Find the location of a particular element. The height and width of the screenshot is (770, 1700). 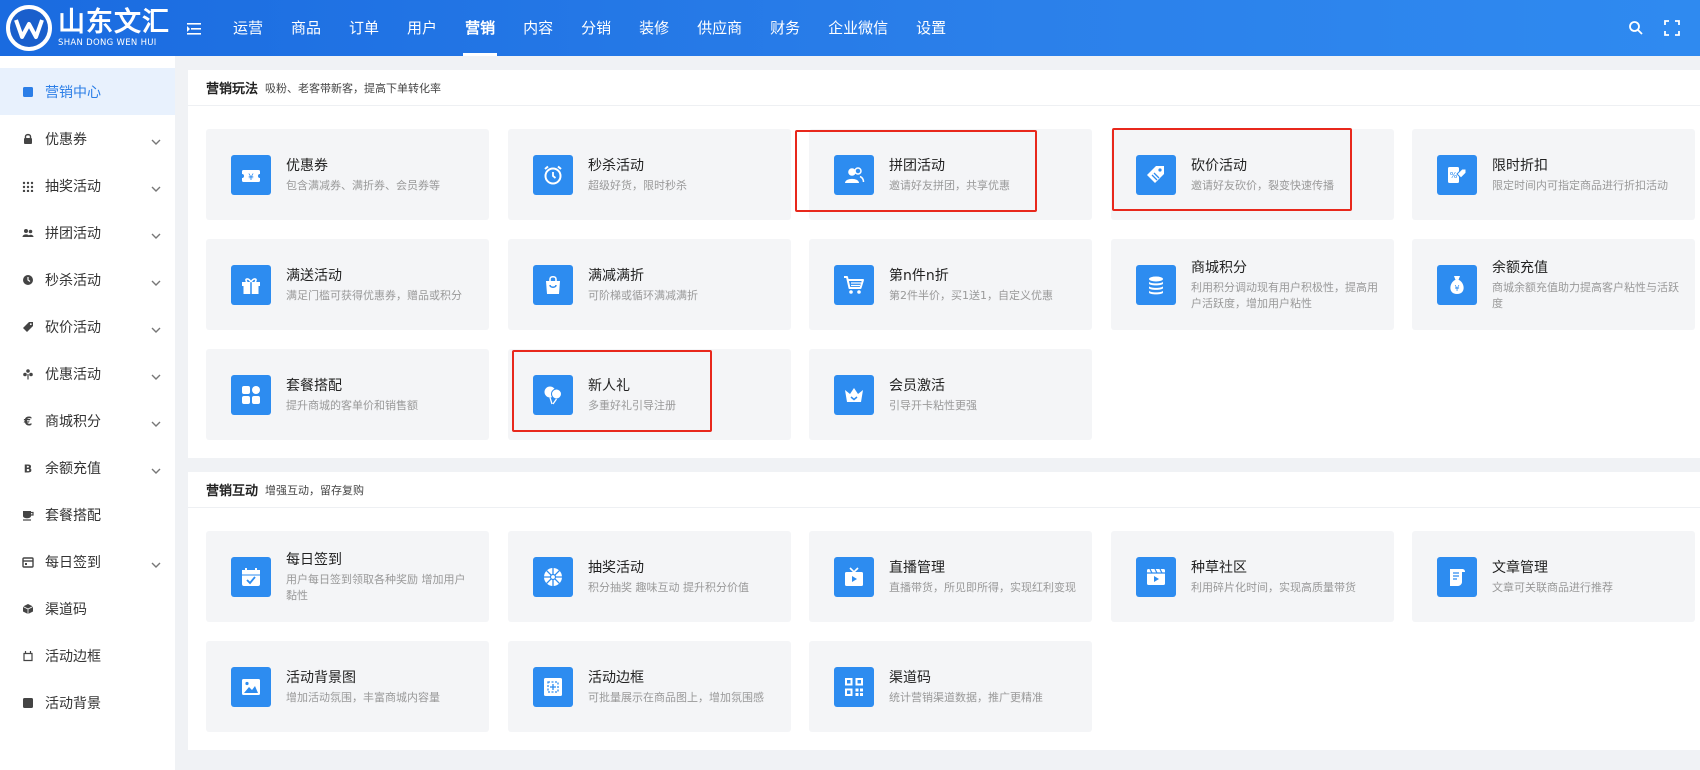

svg-text: B is located at coordinates (28, 468).